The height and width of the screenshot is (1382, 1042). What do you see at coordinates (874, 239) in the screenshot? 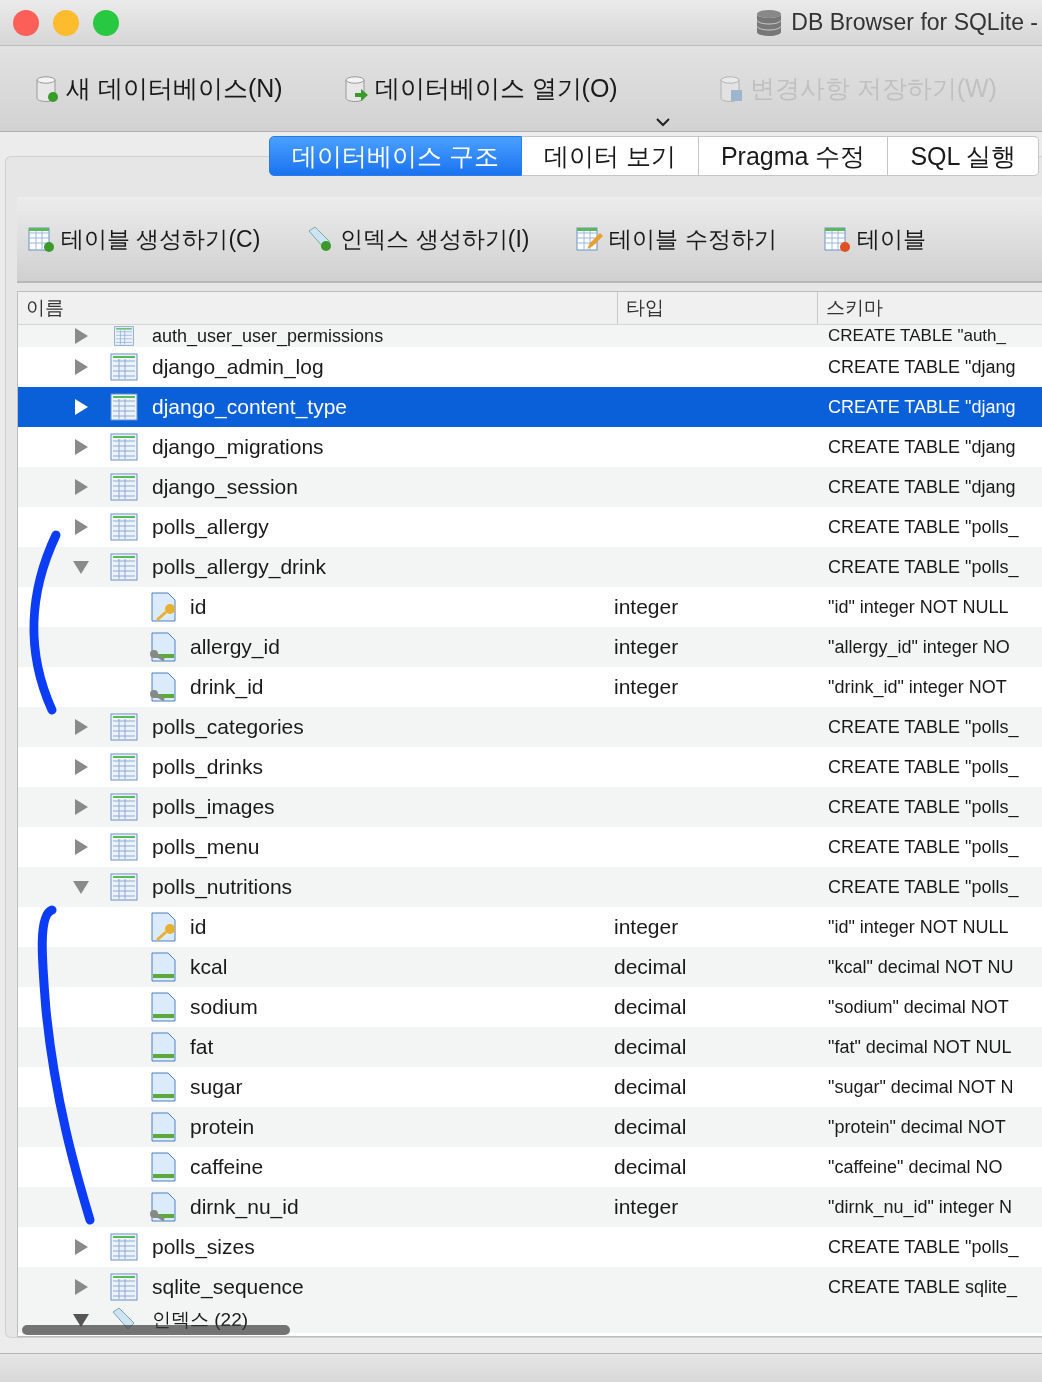
I see `delete-table-button: 테이블` at bounding box center [874, 239].